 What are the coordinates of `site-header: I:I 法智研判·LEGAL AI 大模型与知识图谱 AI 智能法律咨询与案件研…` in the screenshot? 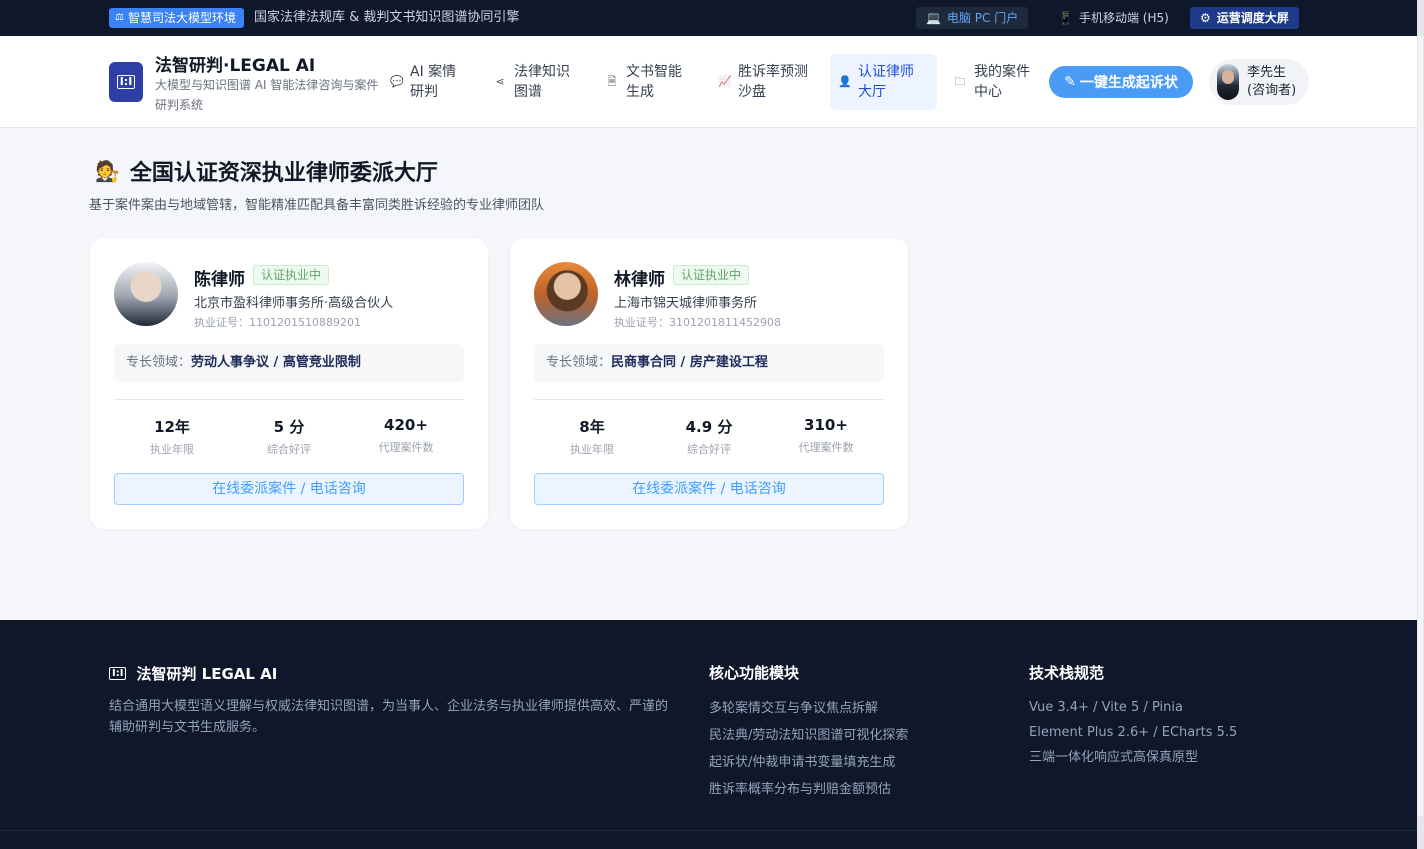 It's located at (708, 82).